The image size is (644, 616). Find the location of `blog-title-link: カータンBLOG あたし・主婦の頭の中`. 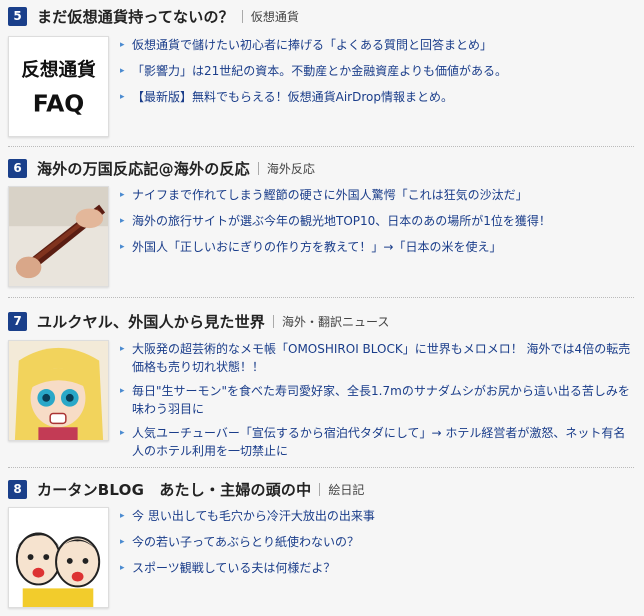

blog-title-link: カータンBLOG あたし・主婦の頭の中 is located at coordinates (174, 489).